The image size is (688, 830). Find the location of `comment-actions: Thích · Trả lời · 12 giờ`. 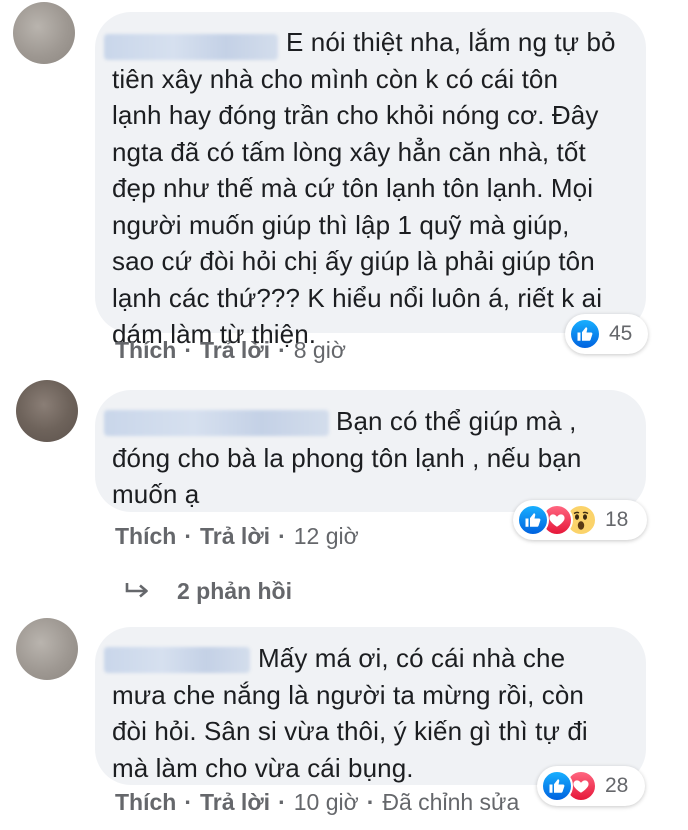

comment-actions: Thích · Trả lời · 12 giờ is located at coordinates (237, 536).